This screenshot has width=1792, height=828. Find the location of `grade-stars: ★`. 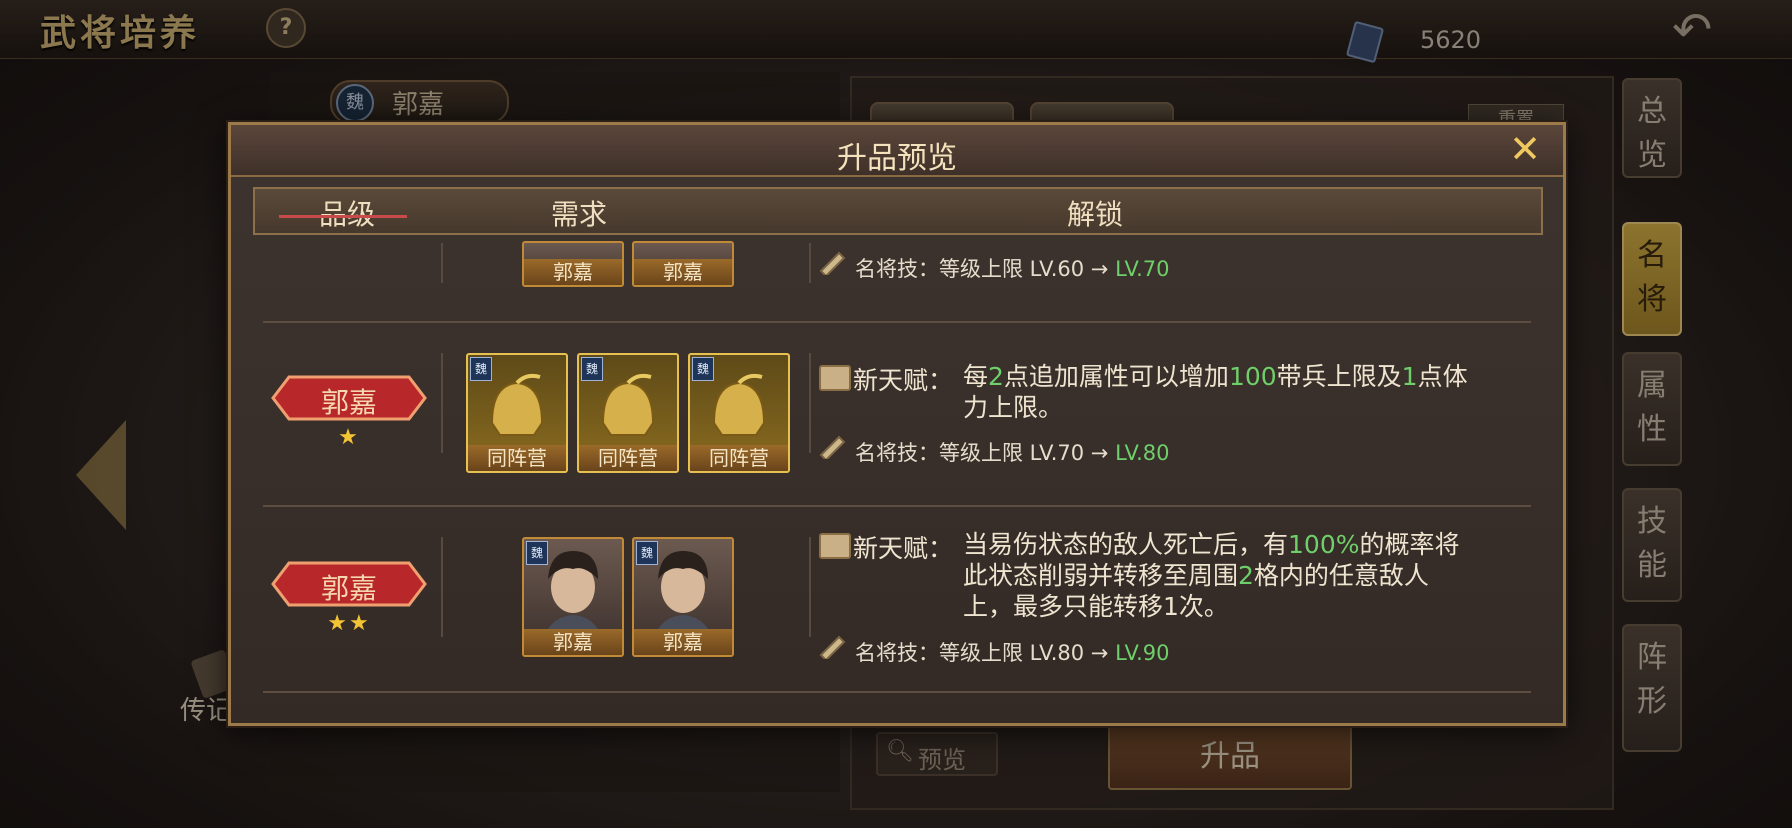

grade-stars: ★ is located at coordinates (349, 437).